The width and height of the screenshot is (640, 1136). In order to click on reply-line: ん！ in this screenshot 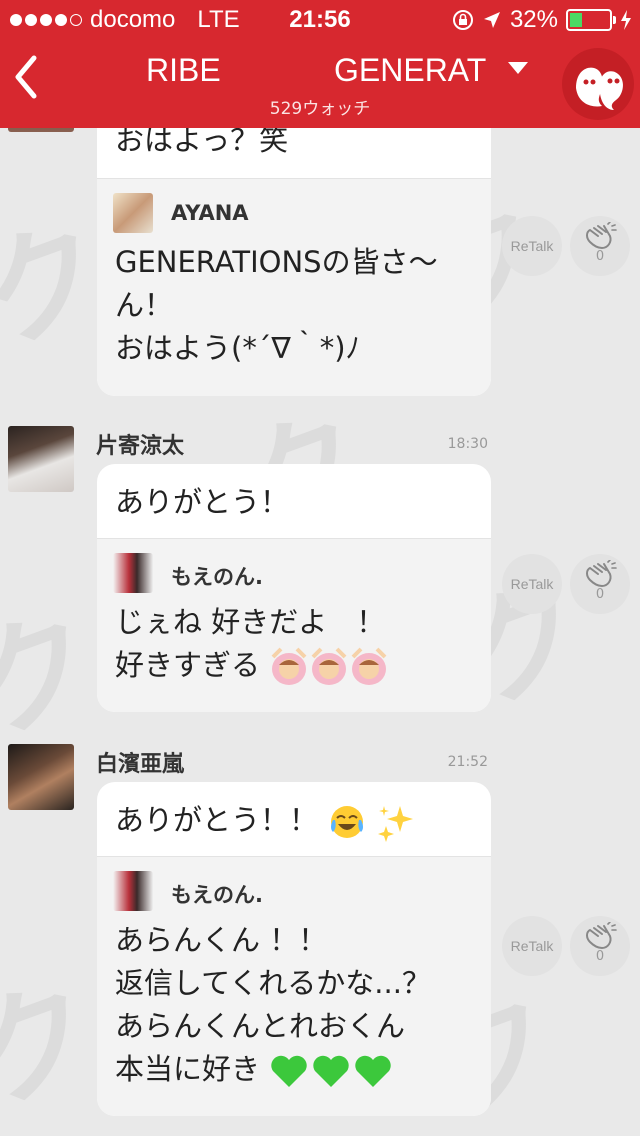, I will do `click(144, 305)`.